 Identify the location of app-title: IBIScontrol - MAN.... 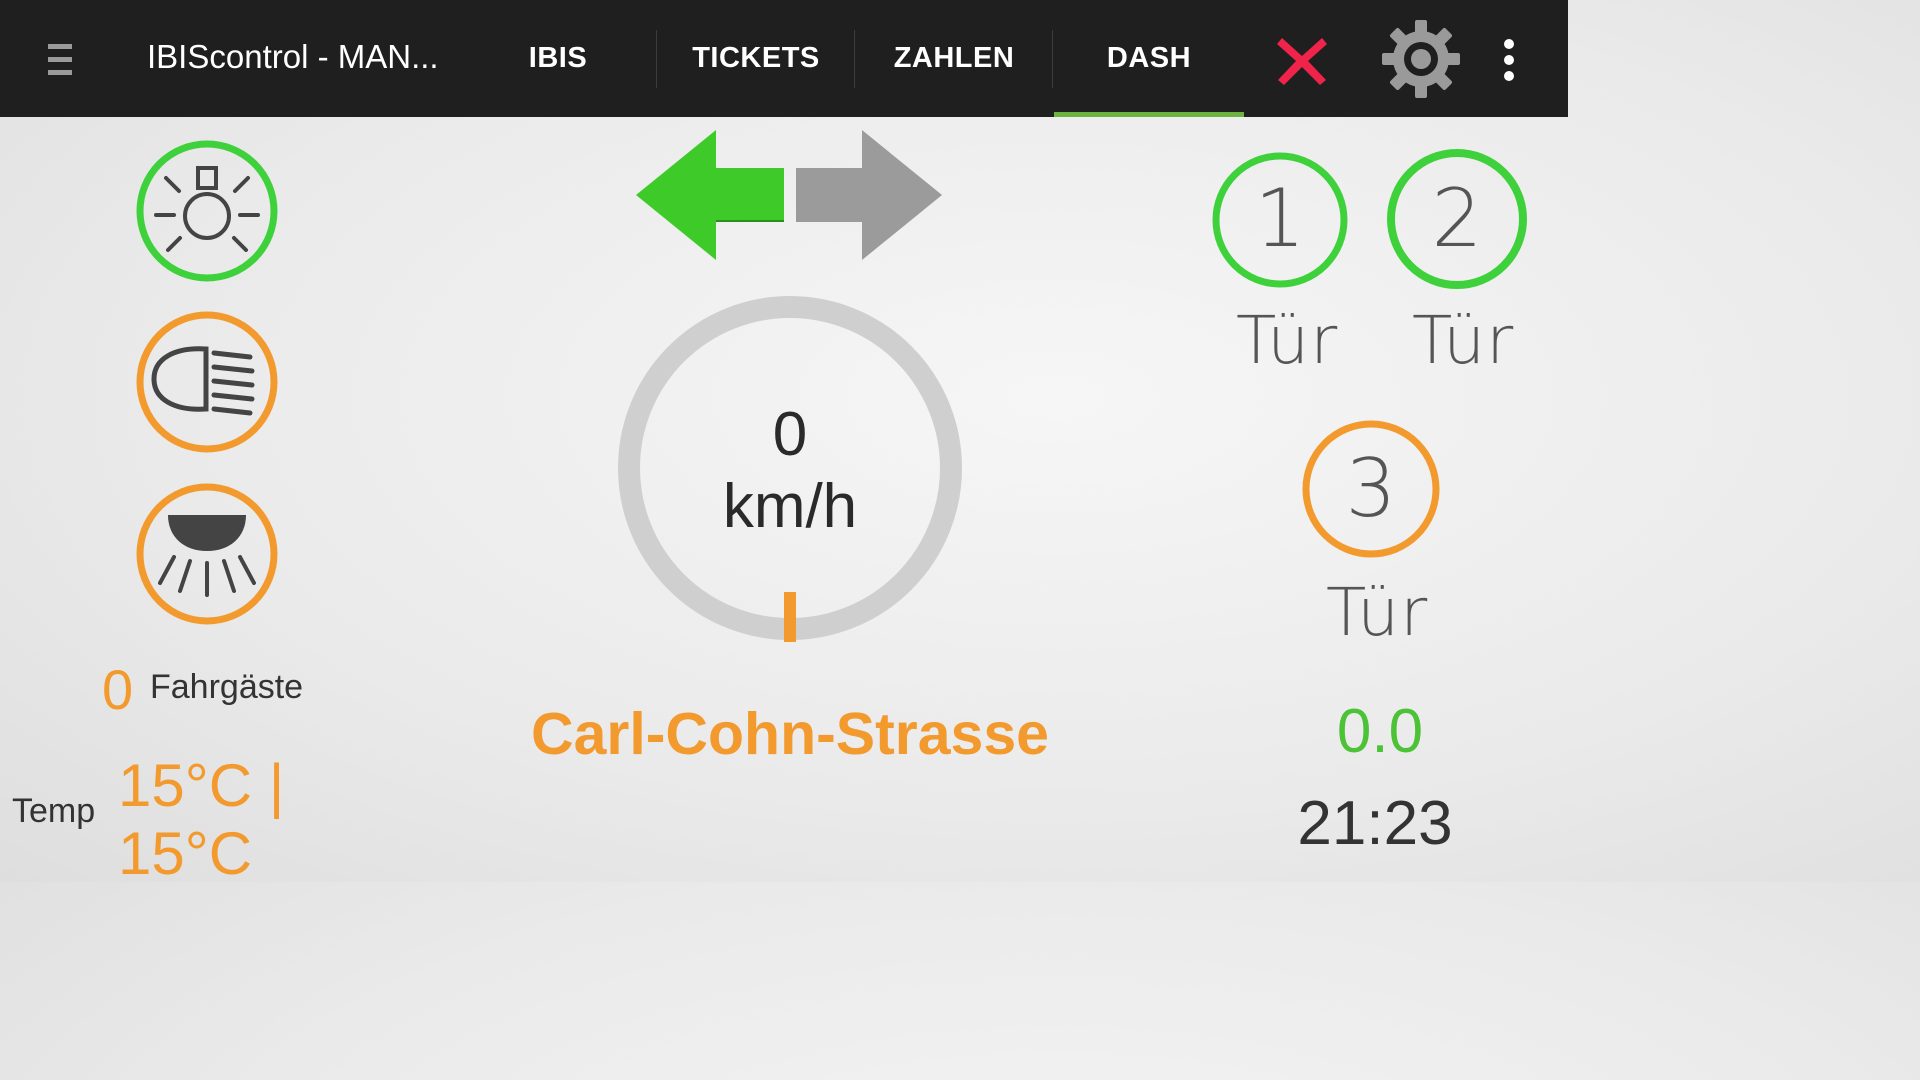
(293, 56).